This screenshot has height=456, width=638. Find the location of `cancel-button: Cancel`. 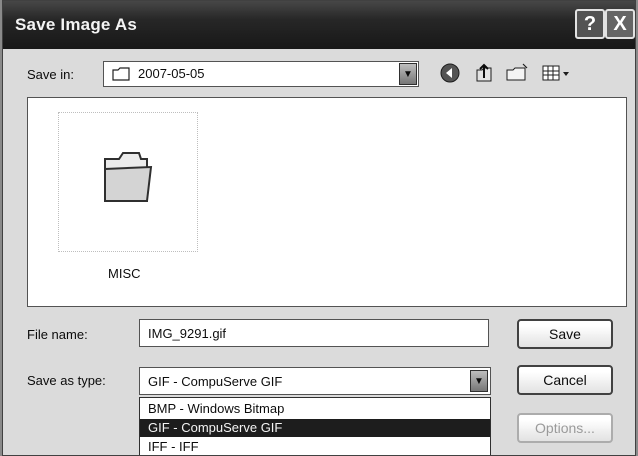

cancel-button: Cancel is located at coordinates (565, 380).